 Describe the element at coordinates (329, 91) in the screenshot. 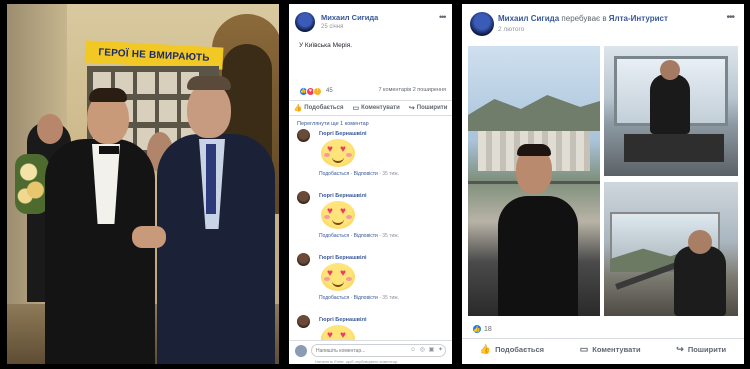

I see `reaction-count: 45` at that location.